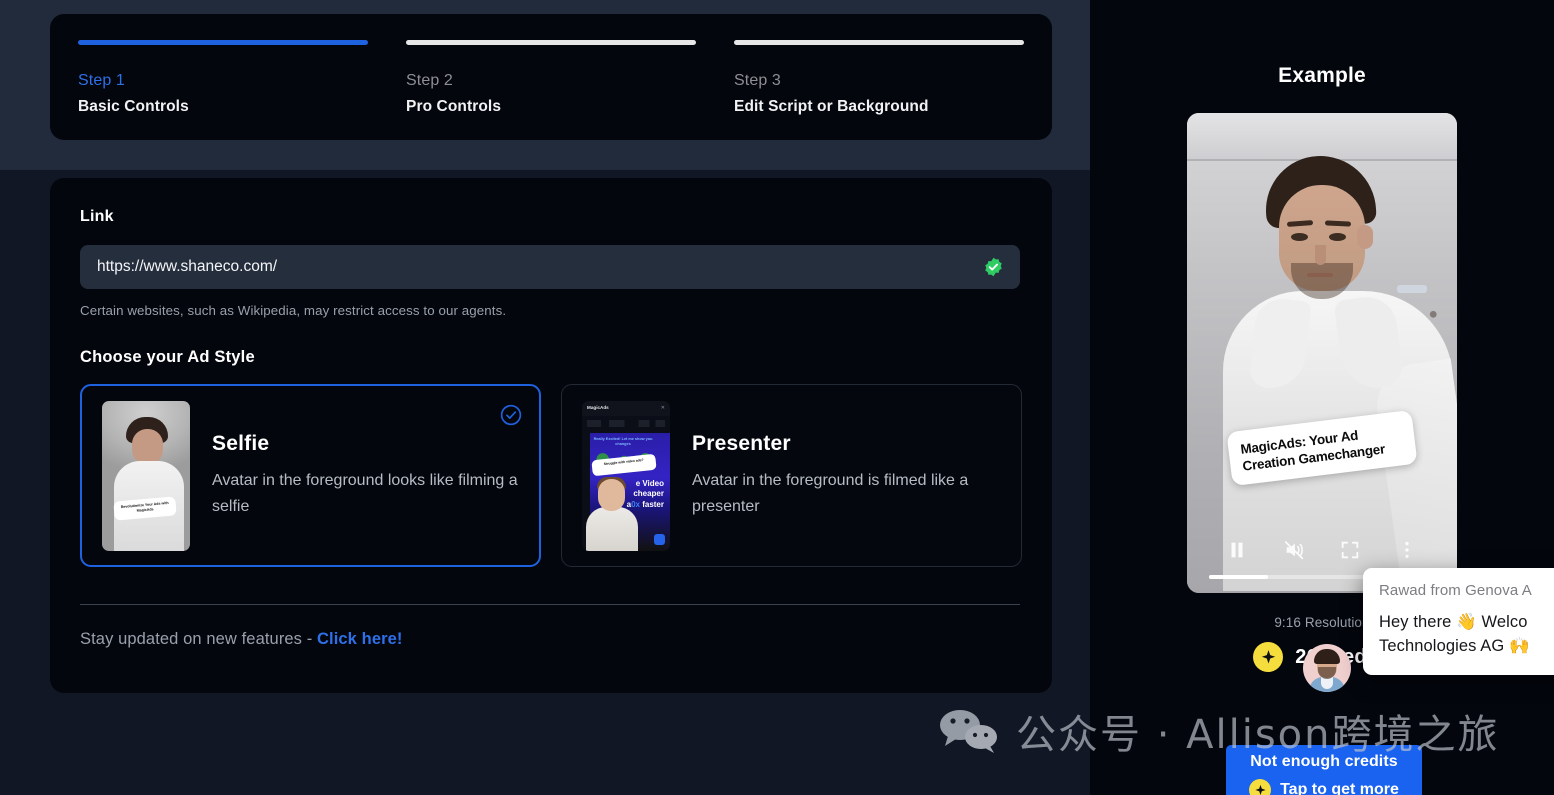 The image size is (1554, 795). I want to click on chat-message-line-1: Hey there 👋 Welco, so click(1453, 622).